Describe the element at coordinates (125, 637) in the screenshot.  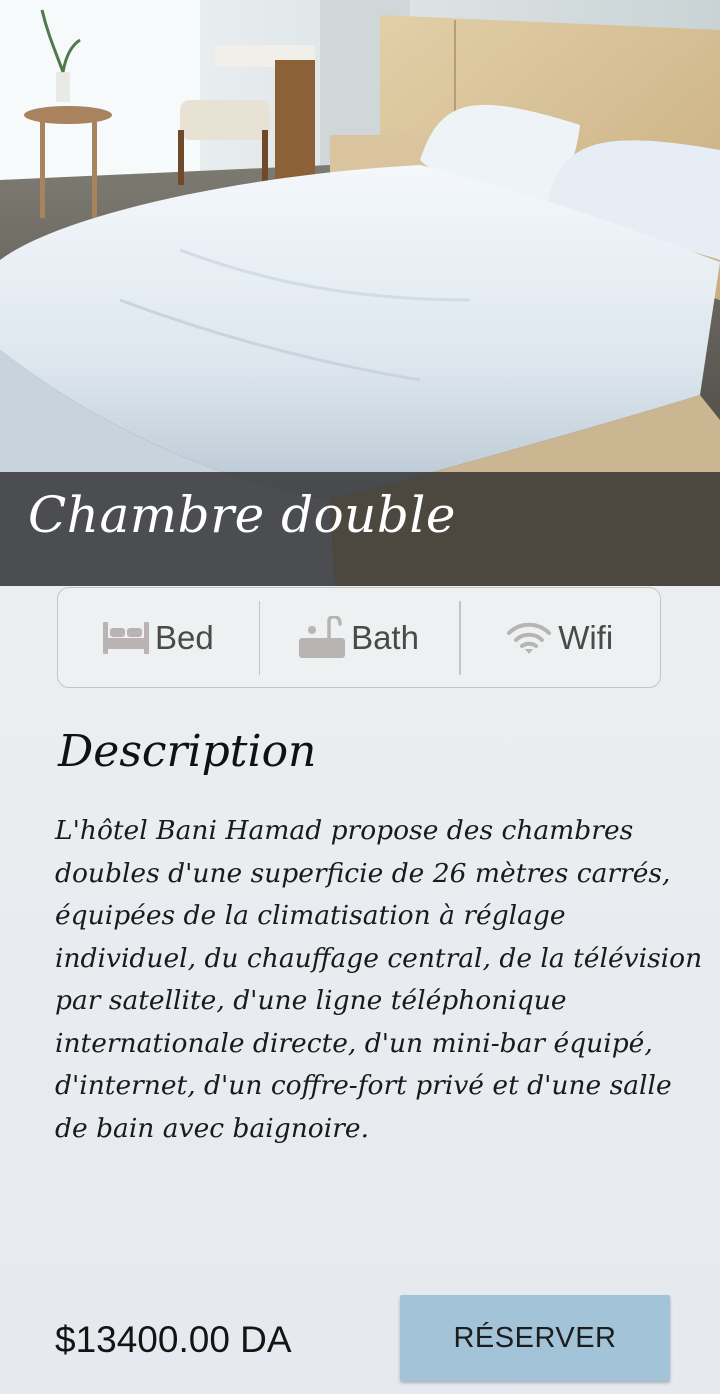
I see `bed-icon` at that location.